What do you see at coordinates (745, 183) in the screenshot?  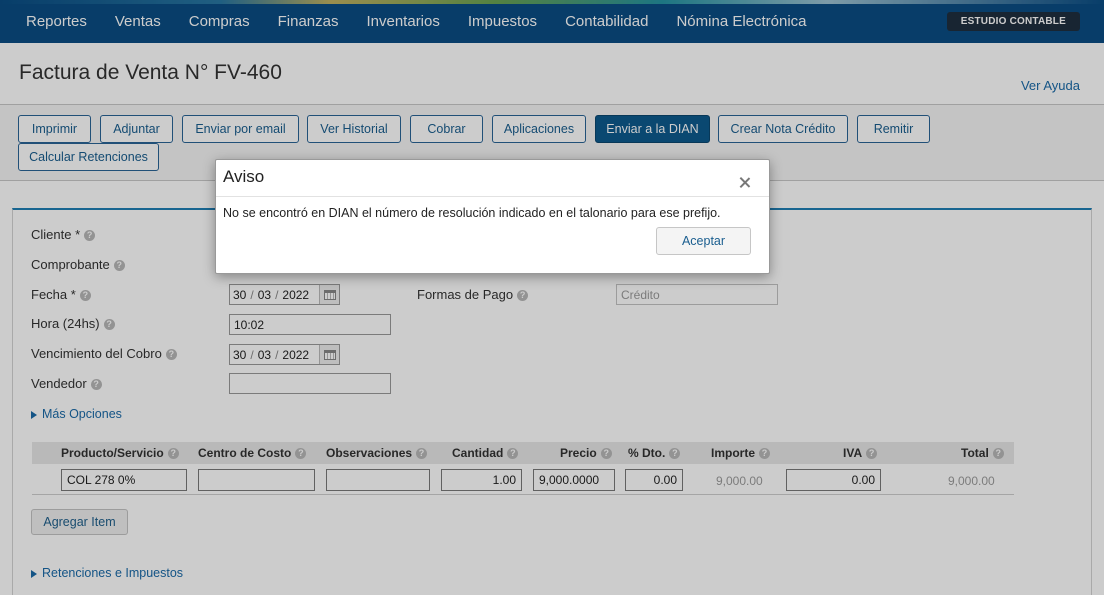 I see `close-icon` at bounding box center [745, 183].